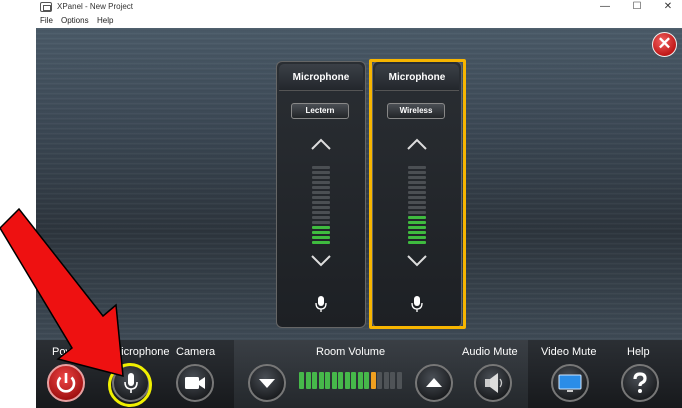 Image resolution: width=682 pixels, height=408 pixels. I want to click on red-arrow-shape, so click(62, 292).